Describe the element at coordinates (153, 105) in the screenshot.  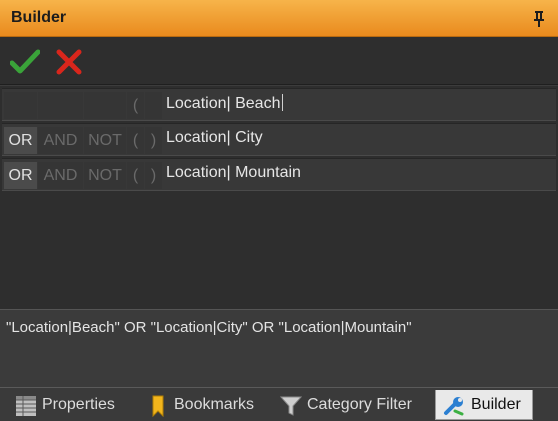
I see `close-paren-toggle` at that location.